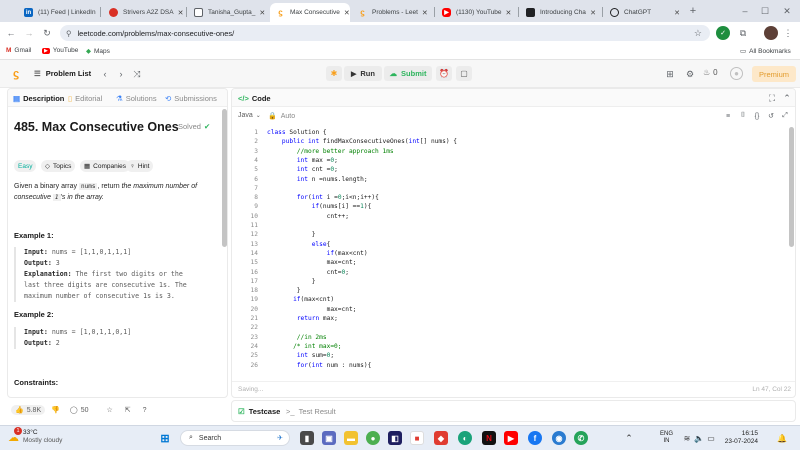 This screenshot has width=800, height=450. I want to click on prev-problem-icon: ‹, so click(105, 74).